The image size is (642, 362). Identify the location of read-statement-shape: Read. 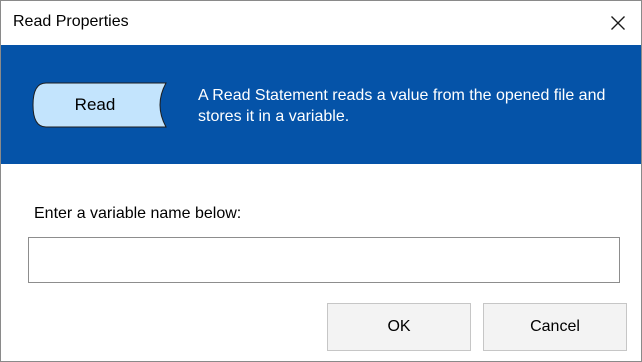
(100, 105).